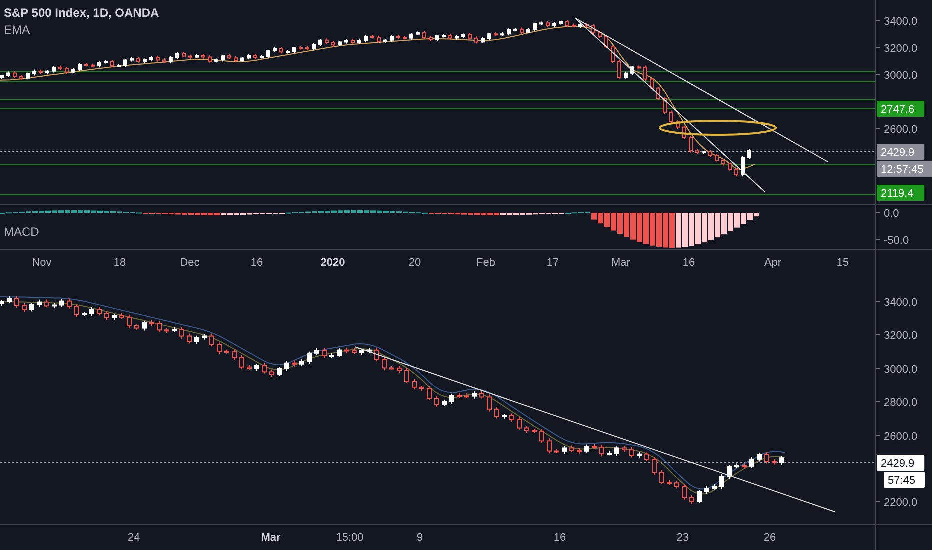 Image resolution: width=932 pixels, height=550 pixels. What do you see at coordinates (897, 241) in the screenshot?
I see `price-label: -50.0` at bounding box center [897, 241].